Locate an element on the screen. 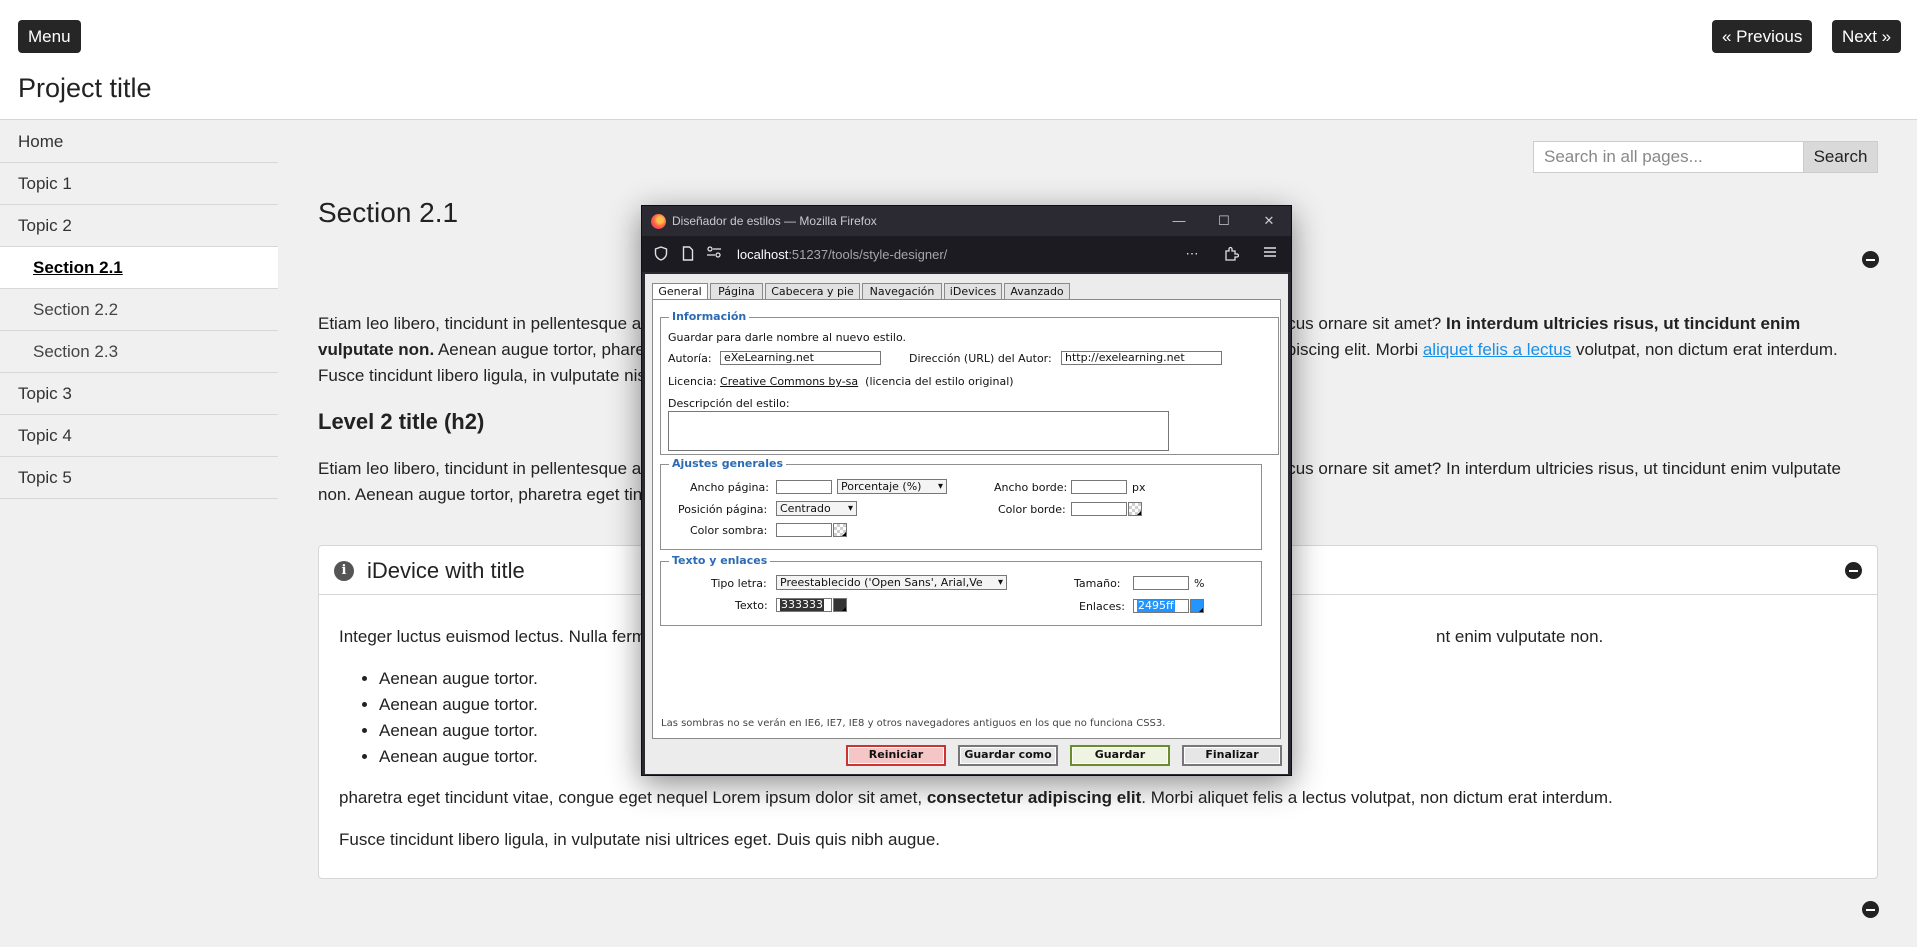  save-as-button: Guardar como is located at coordinates (1008, 755).